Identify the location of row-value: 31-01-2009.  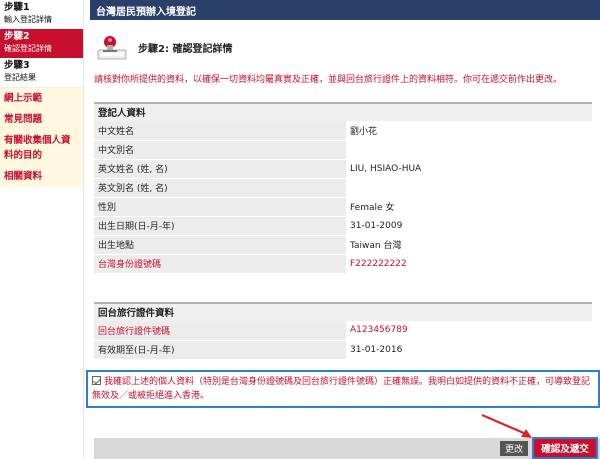
(469, 226).